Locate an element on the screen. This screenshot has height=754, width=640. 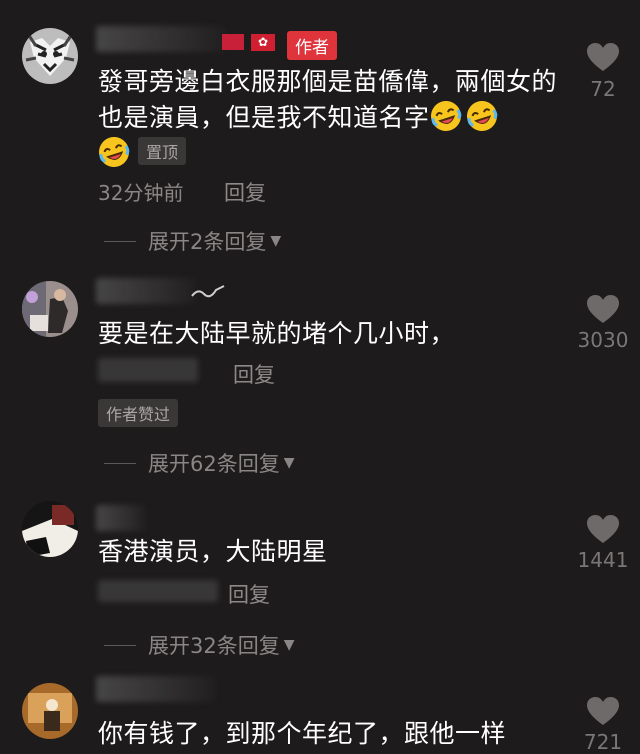
like-count: 721 is located at coordinates (603, 742).